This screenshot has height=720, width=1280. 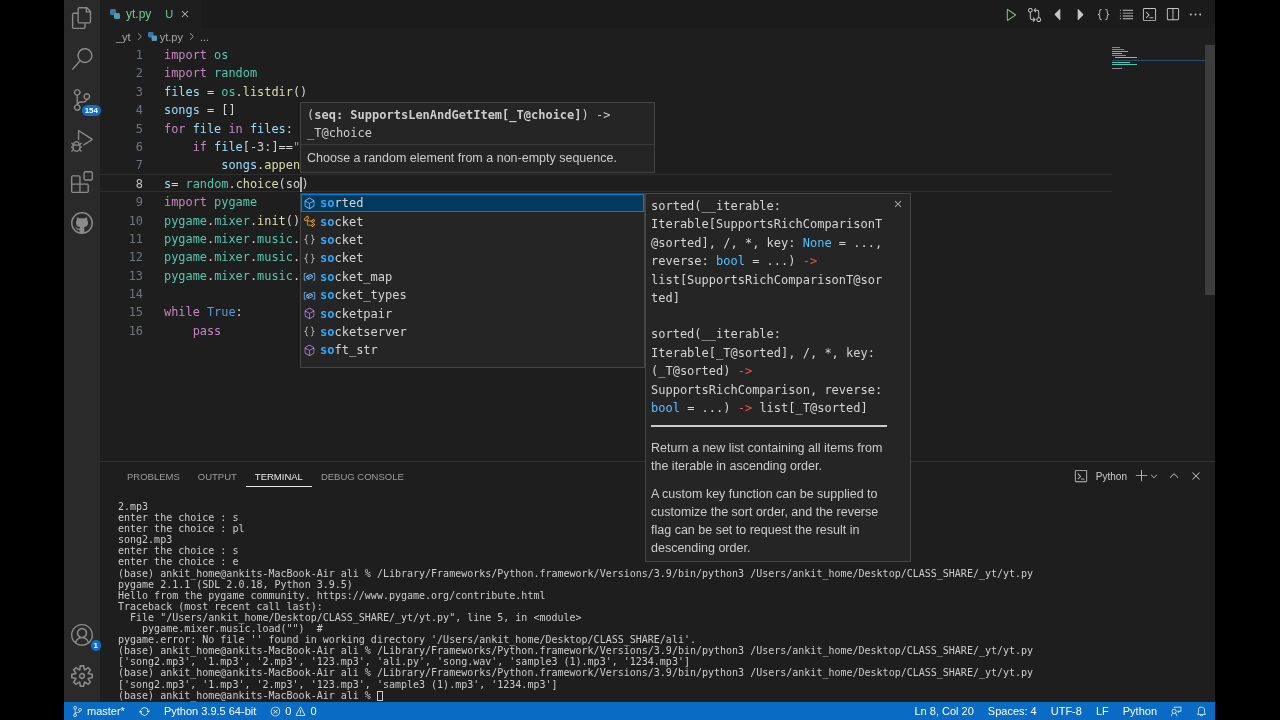 What do you see at coordinates (135, 257) in the screenshot?
I see `line-number: 12` at bounding box center [135, 257].